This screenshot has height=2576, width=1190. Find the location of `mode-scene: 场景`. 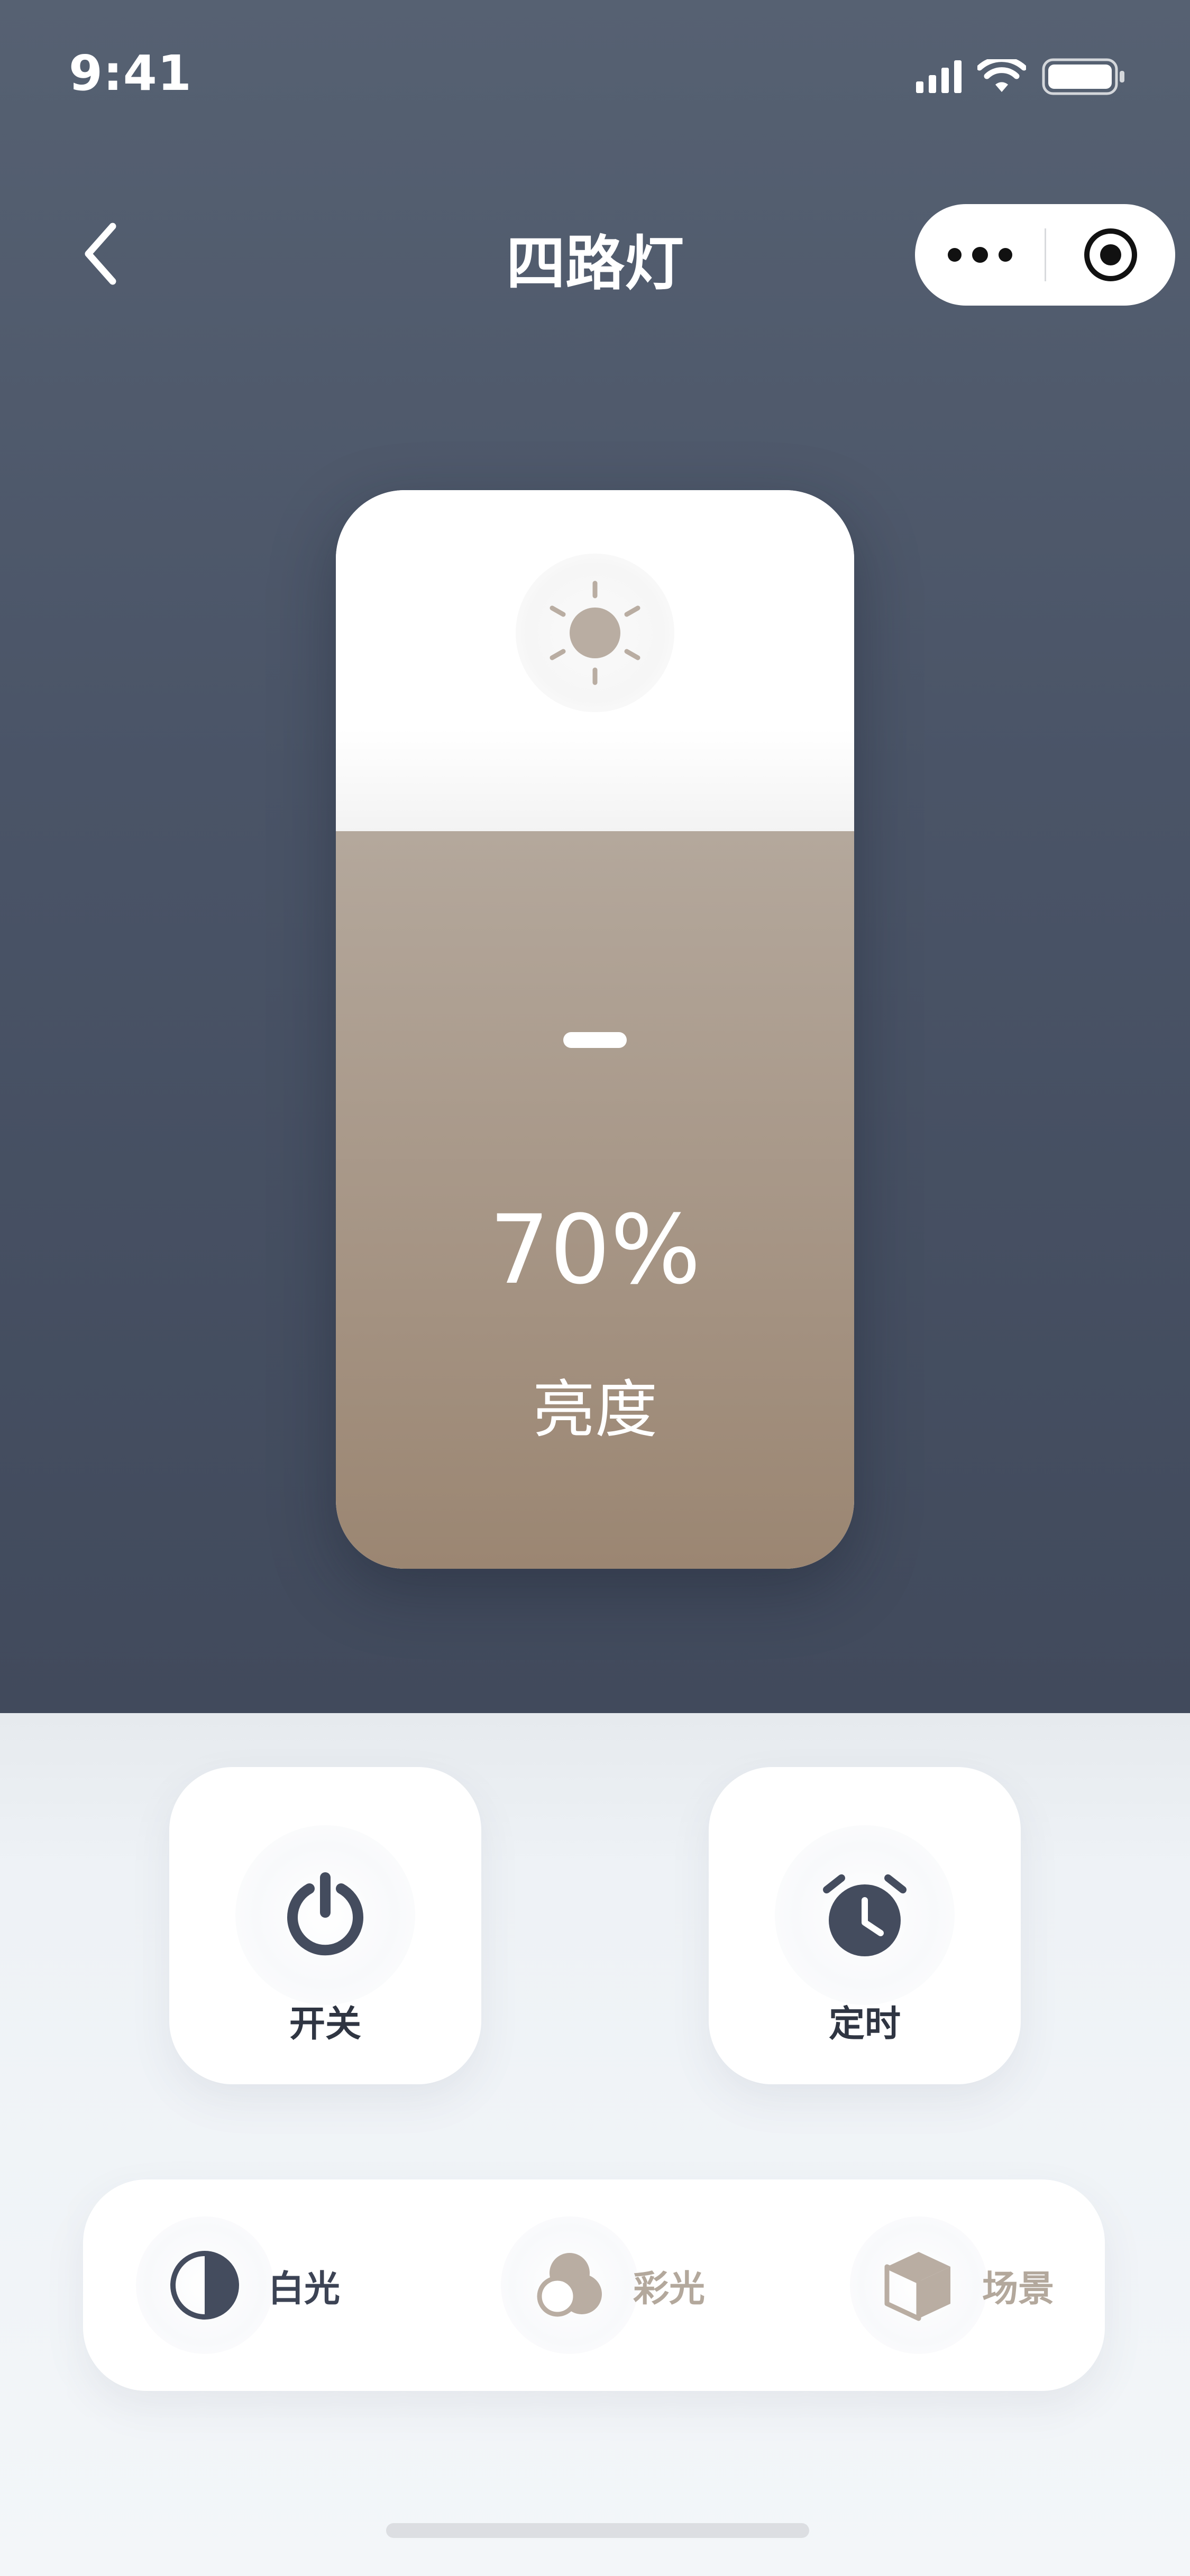

mode-scene: 场景 is located at coordinates (952, 2285).